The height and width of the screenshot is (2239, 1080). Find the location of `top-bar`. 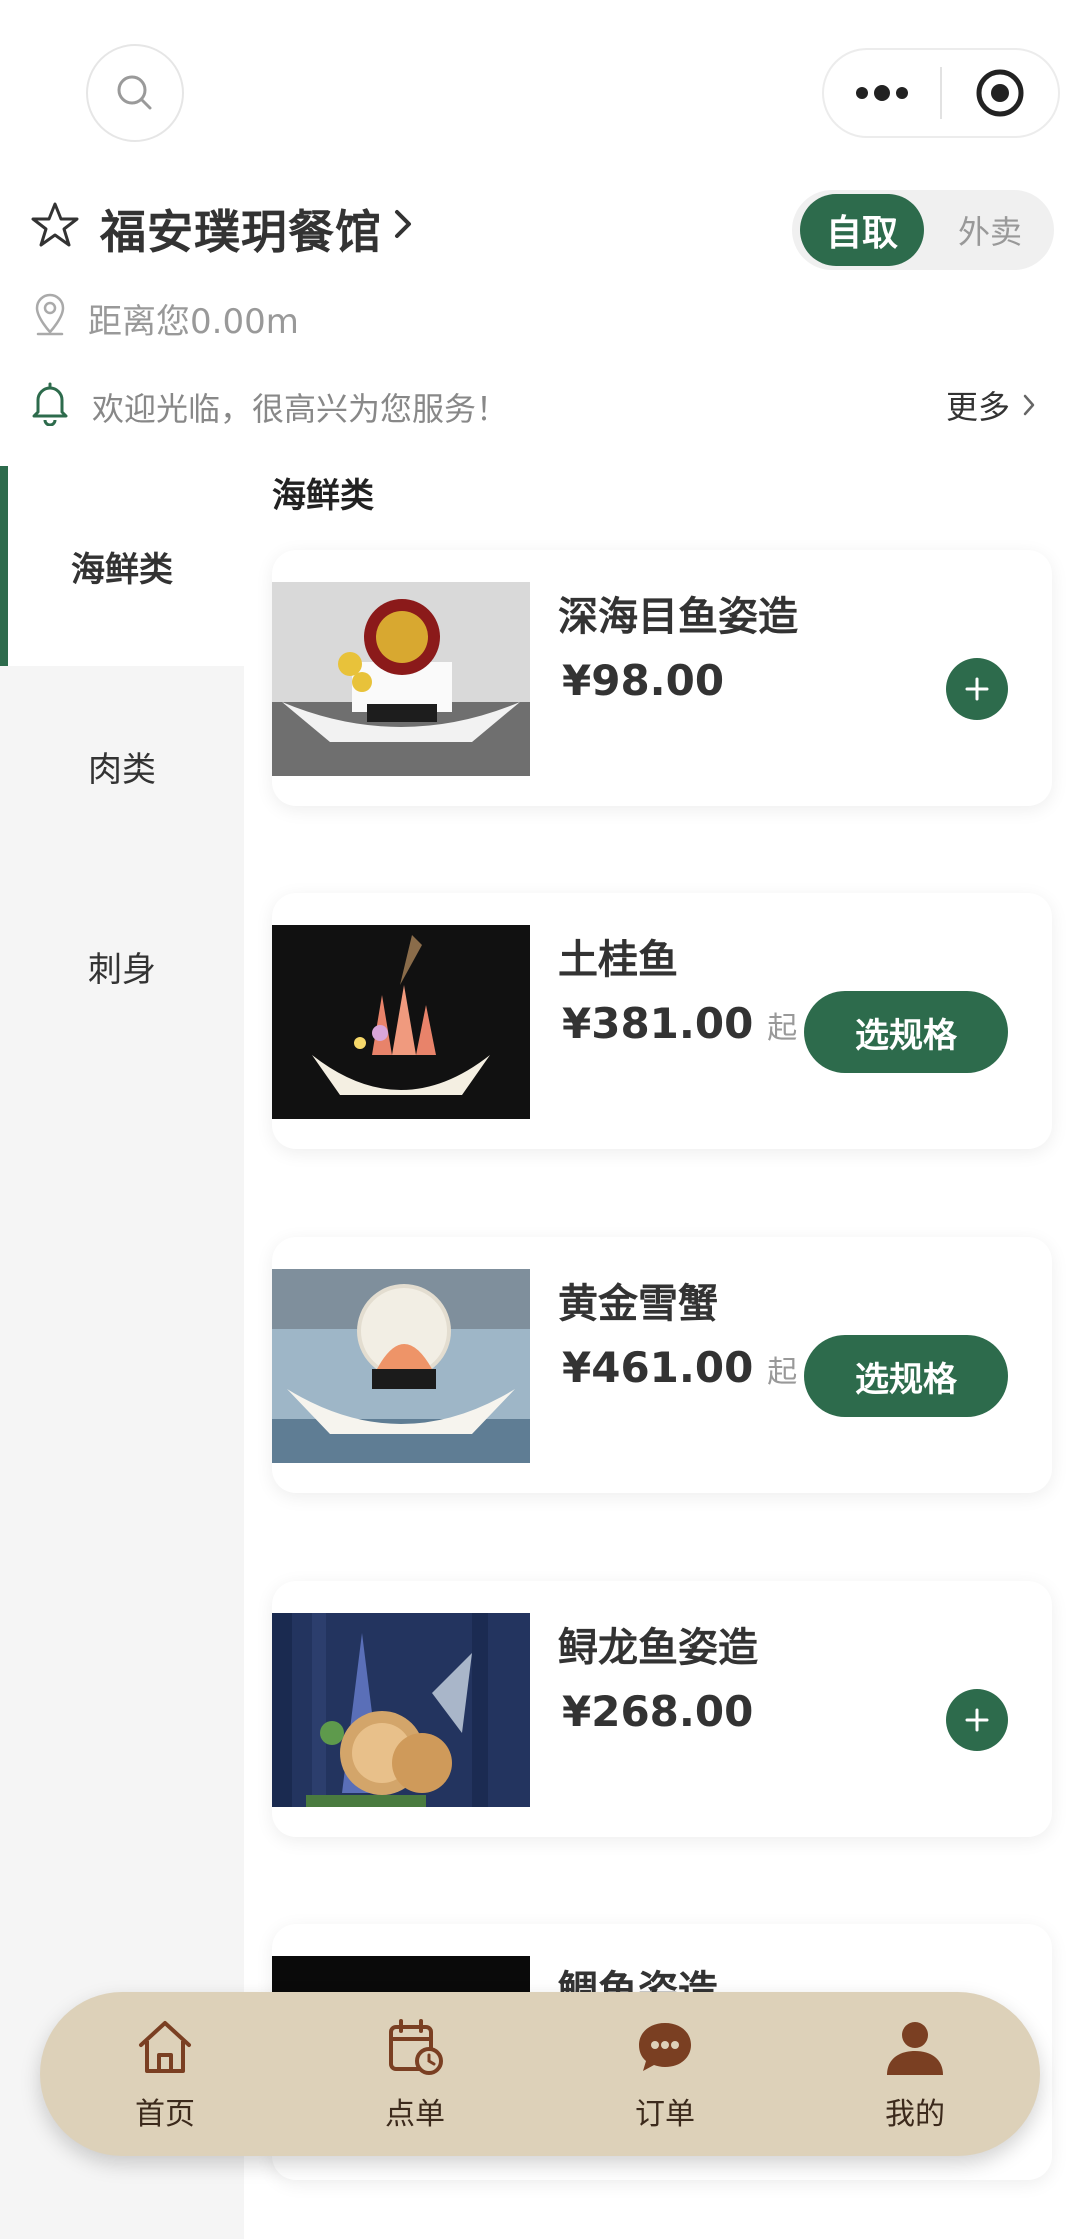

top-bar is located at coordinates (540, 90).